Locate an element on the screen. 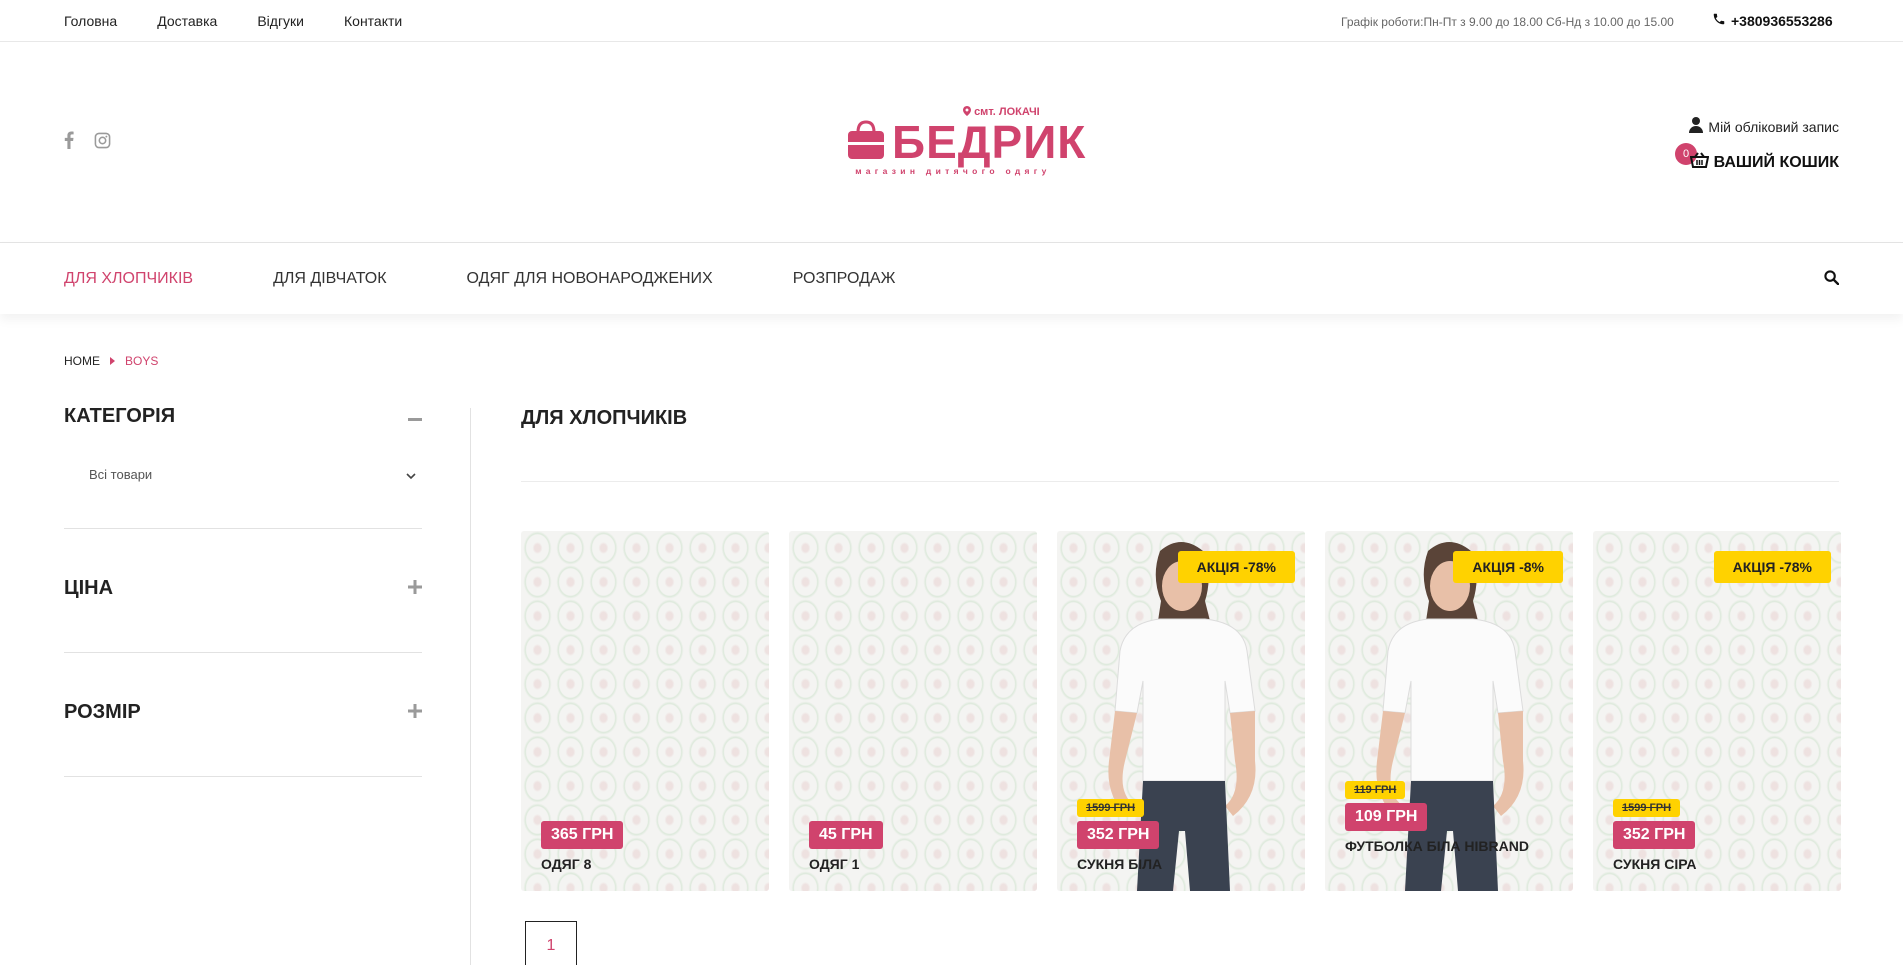 The image size is (1903, 965). product-price: 45 ГРН is located at coordinates (846, 835).